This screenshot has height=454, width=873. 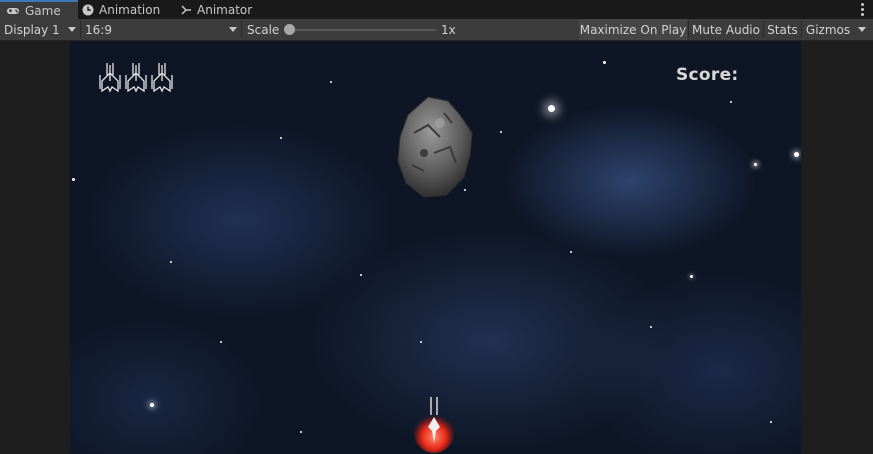 What do you see at coordinates (633, 29) in the screenshot?
I see `maximize-on-play-toggle: Maximize On Play` at bounding box center [633, 29].